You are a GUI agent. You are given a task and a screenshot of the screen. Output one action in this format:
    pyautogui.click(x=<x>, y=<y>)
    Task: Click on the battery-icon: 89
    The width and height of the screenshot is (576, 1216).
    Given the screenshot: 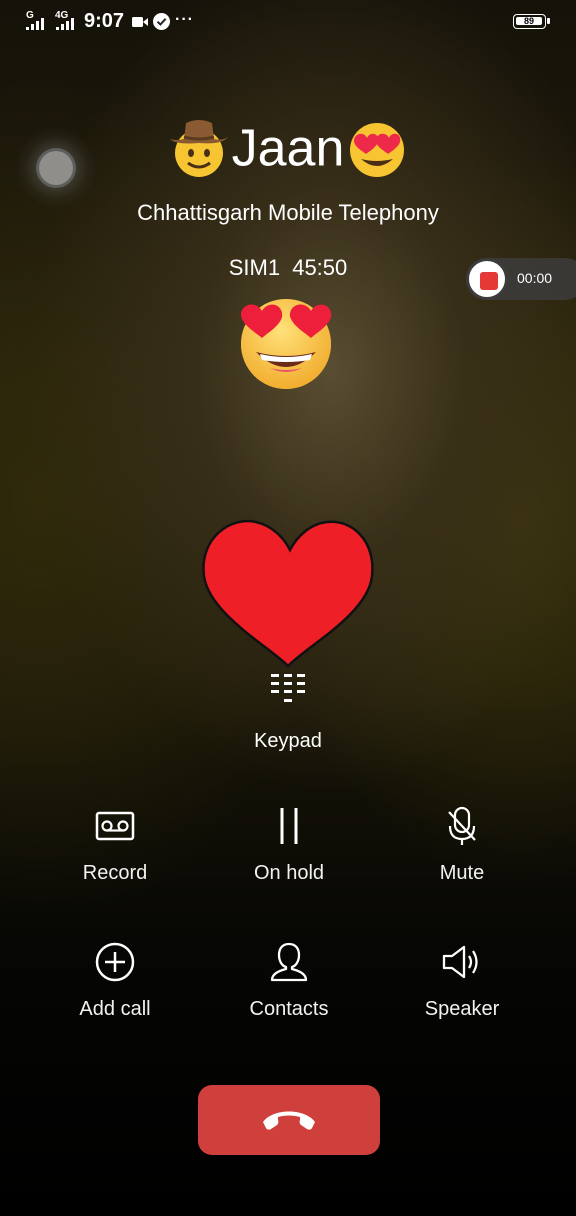 What is the action you would take?
    pyautogui.click(x=531, y=21)
    